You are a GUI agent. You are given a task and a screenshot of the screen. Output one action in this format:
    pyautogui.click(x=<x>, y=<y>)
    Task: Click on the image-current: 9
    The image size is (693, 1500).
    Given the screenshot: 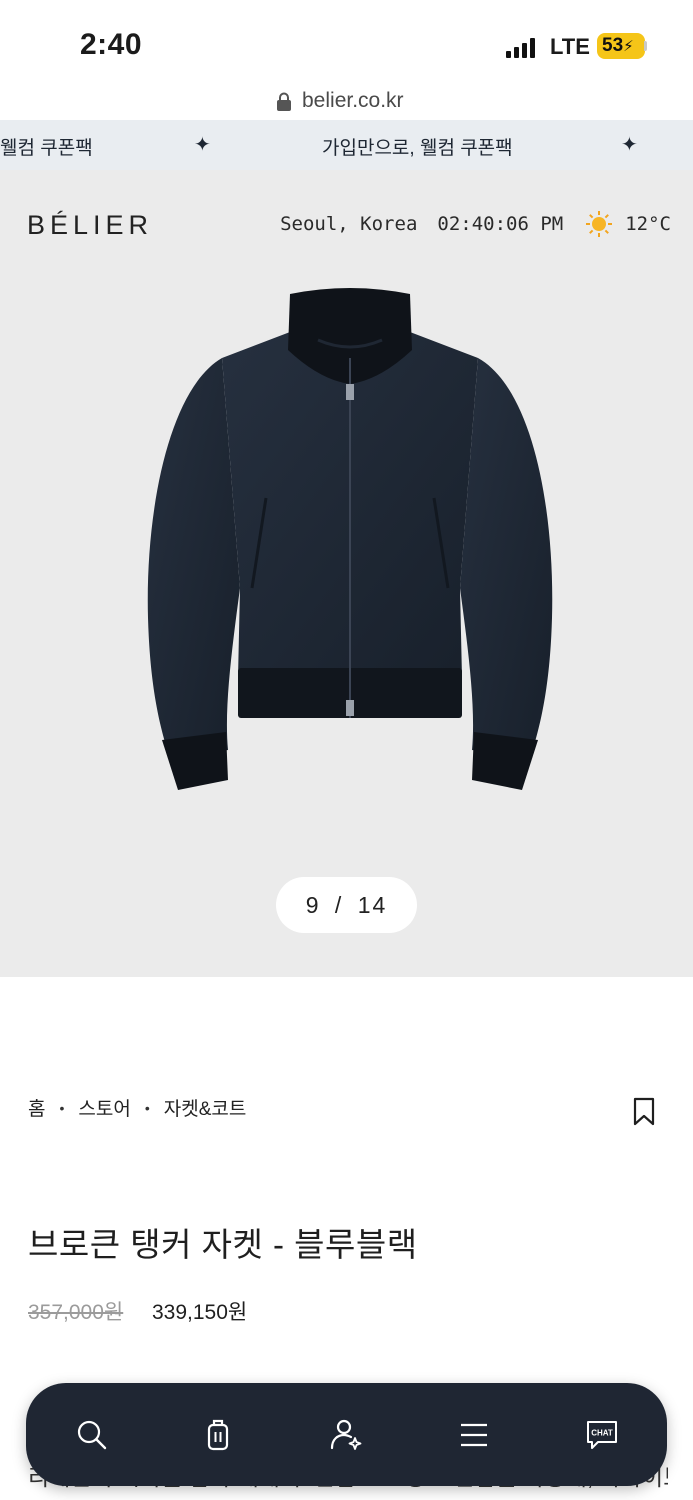 What is the action you would take?
    pyautogui.click(x=313, y=905)
    